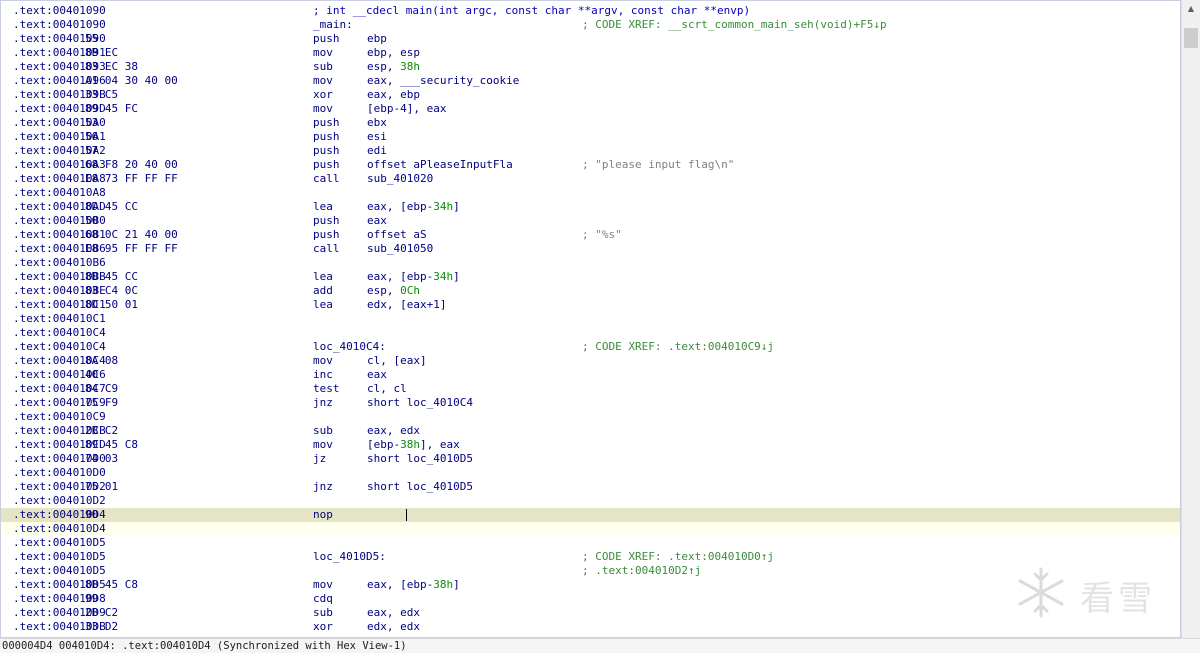 The width and height of the screenshot is (1200, 653). Describe the element at coordinates (1191, 38) in the screenshot. I see `scrollbar-thumb` at that location.